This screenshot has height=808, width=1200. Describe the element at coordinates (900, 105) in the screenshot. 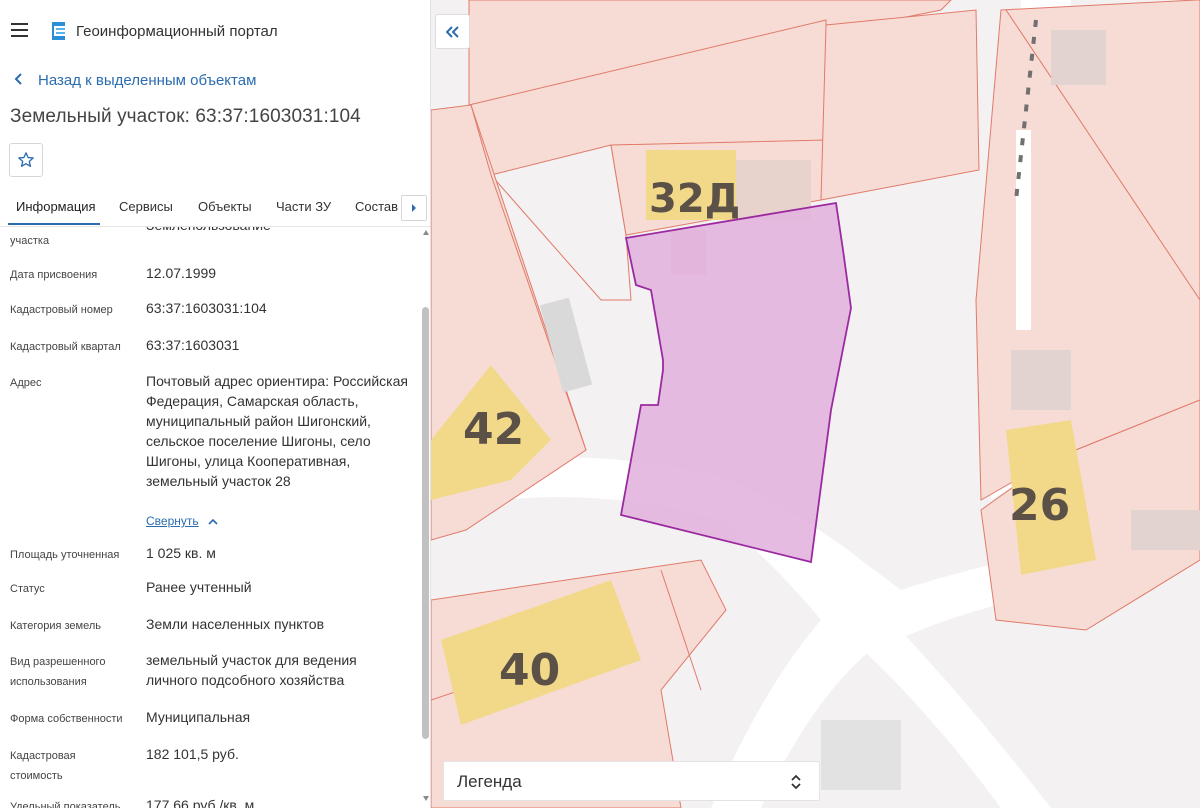

I see `parcel` at that location.